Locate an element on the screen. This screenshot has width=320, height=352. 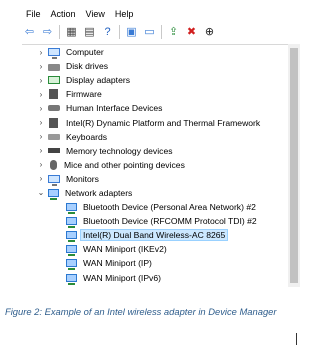
scrollbar-thumb is located at coordinates (294, 165).